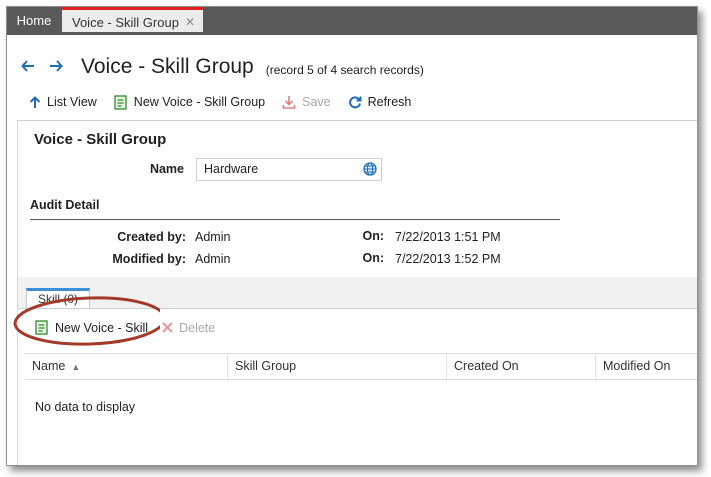 This screenshot has width=711, height=477. I want to click on tab-voice-skill-group: Voice - Skill Group ✕, so click(132, 19).